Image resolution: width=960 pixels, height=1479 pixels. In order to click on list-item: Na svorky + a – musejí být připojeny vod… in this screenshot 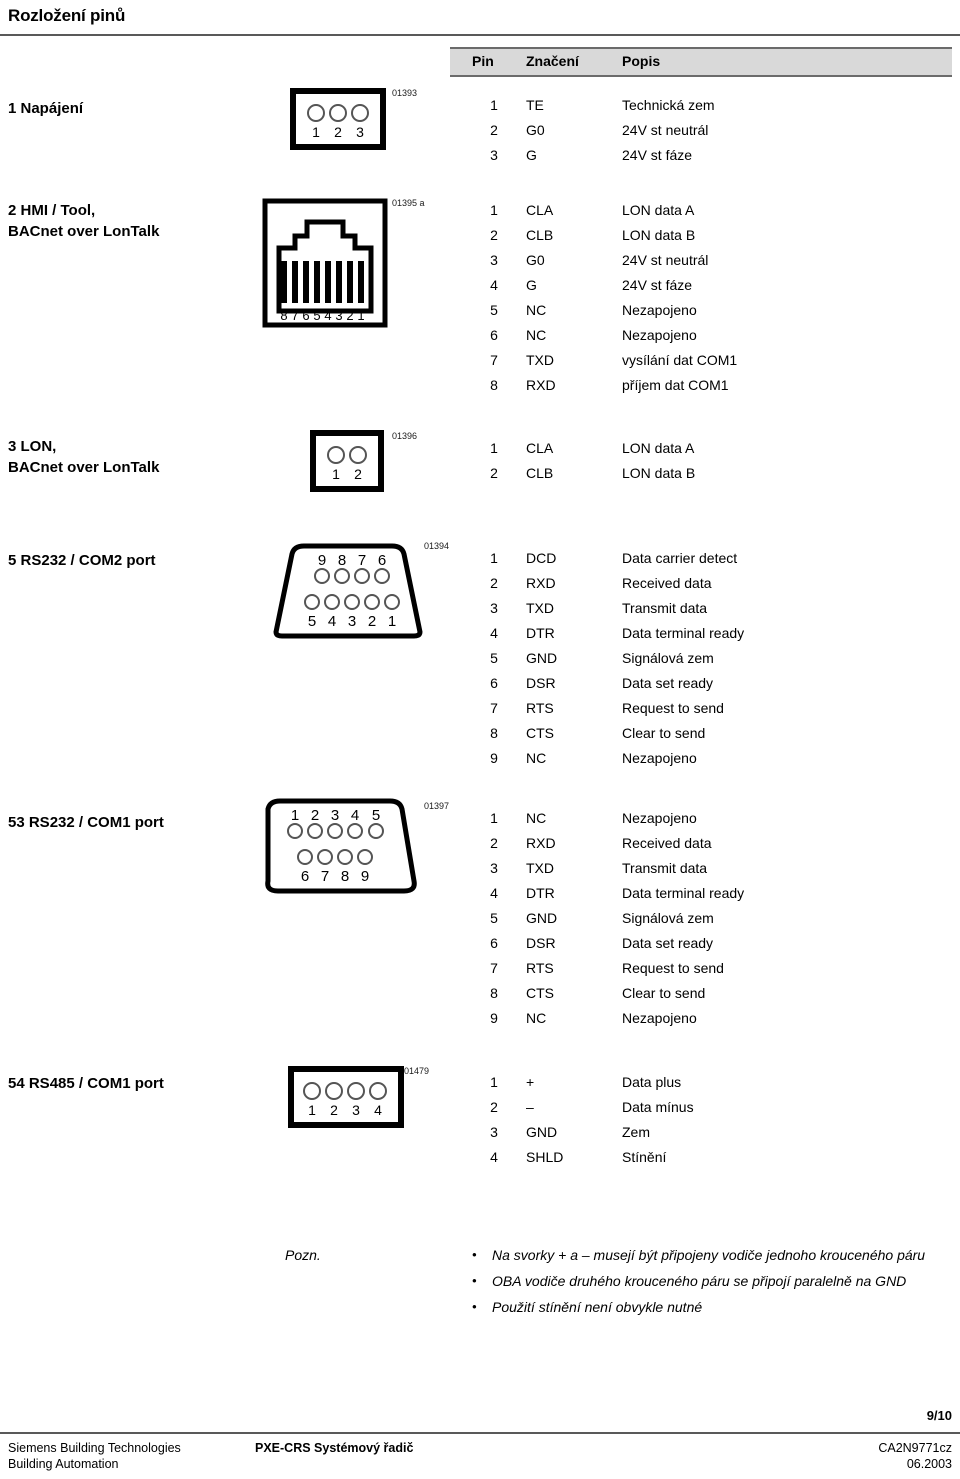, I will do `click(705, 1255)`.